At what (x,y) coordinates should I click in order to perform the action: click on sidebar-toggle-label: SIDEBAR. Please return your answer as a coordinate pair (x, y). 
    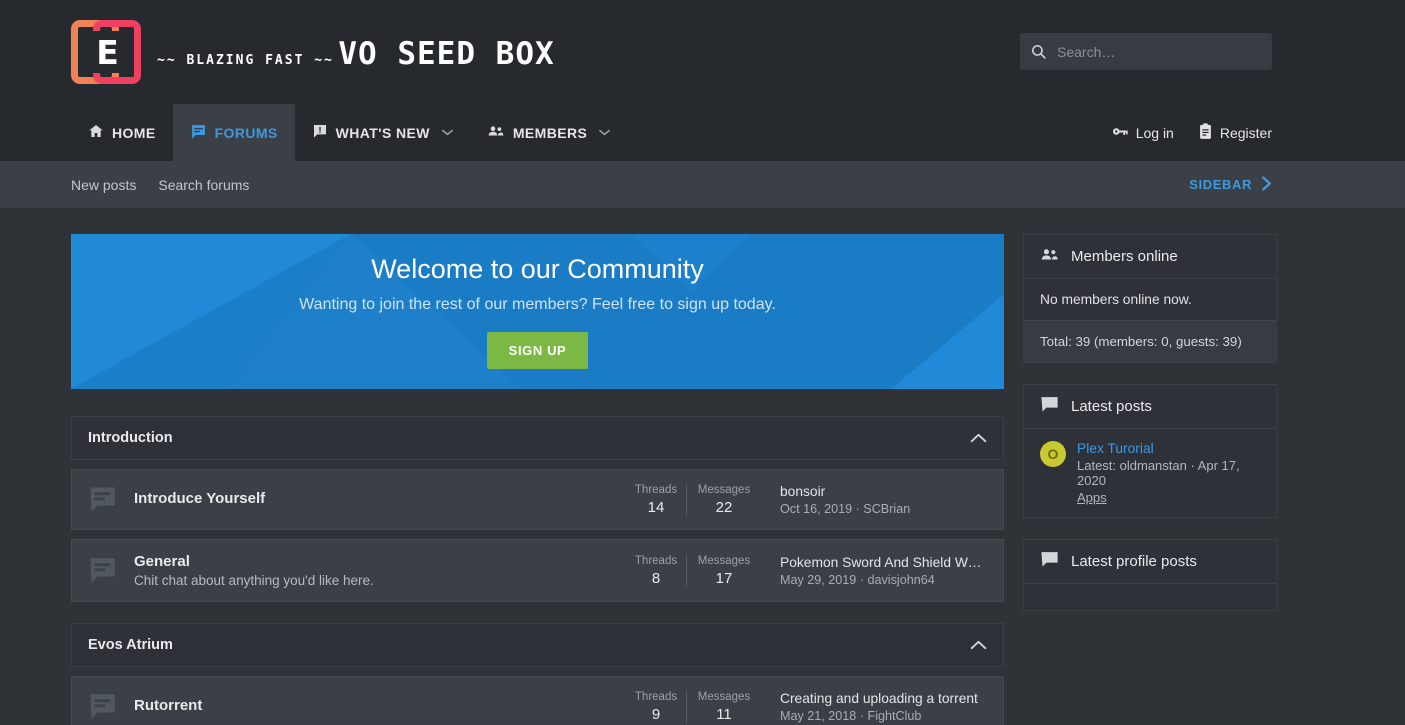
    Looking at the image, I should click on (1220, 184).